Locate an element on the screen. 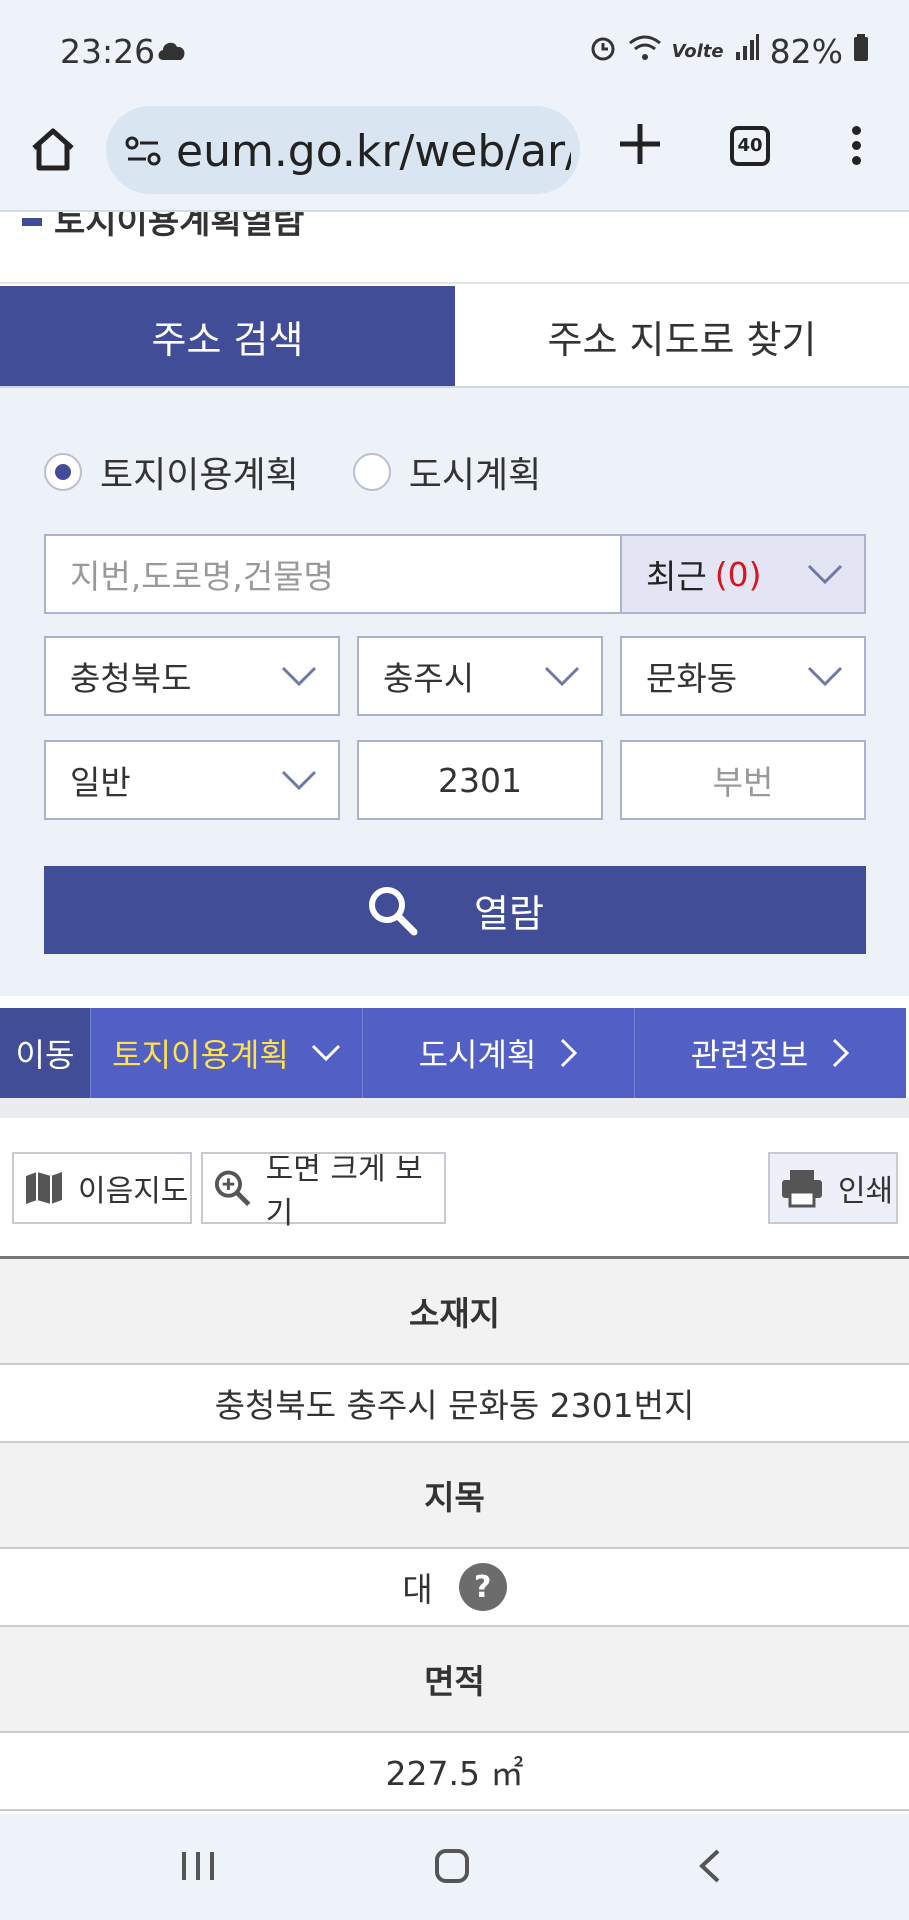 The height and width of the screenshot is (1920, 909). volte-label: Volte is located at coordinates (697, 51).